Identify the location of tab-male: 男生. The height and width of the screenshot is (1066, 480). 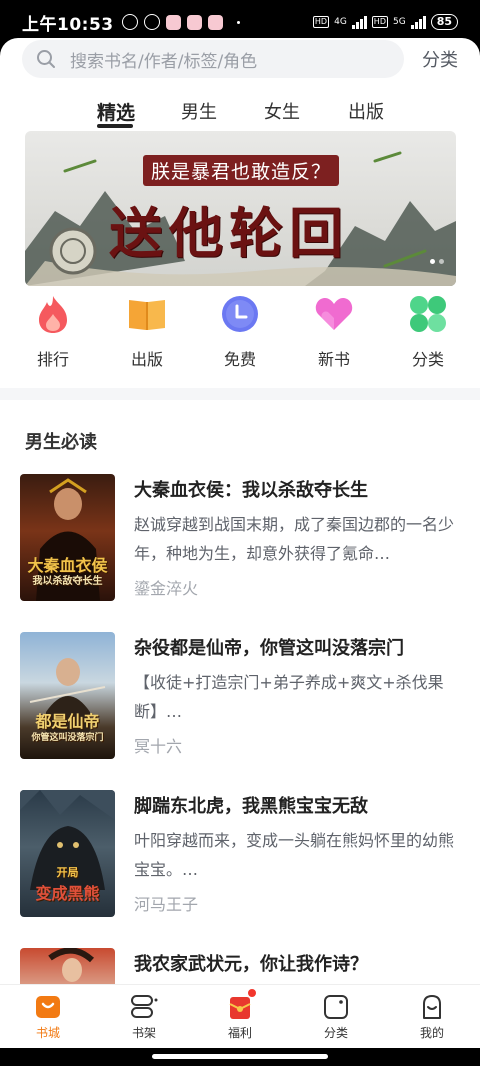
(199, 111).